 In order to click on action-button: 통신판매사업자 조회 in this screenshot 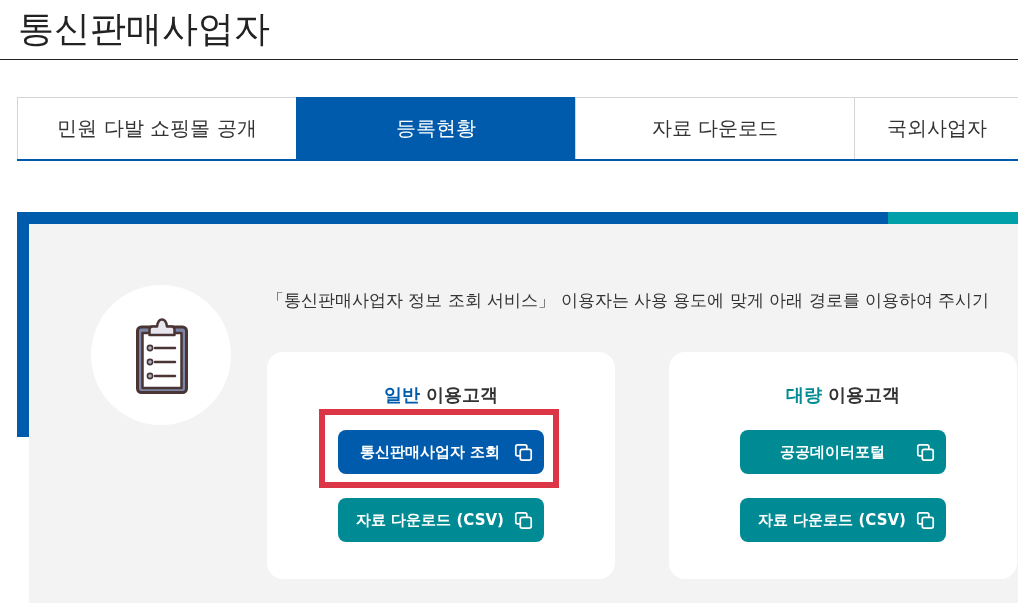, I will do `click(441, 452)`.